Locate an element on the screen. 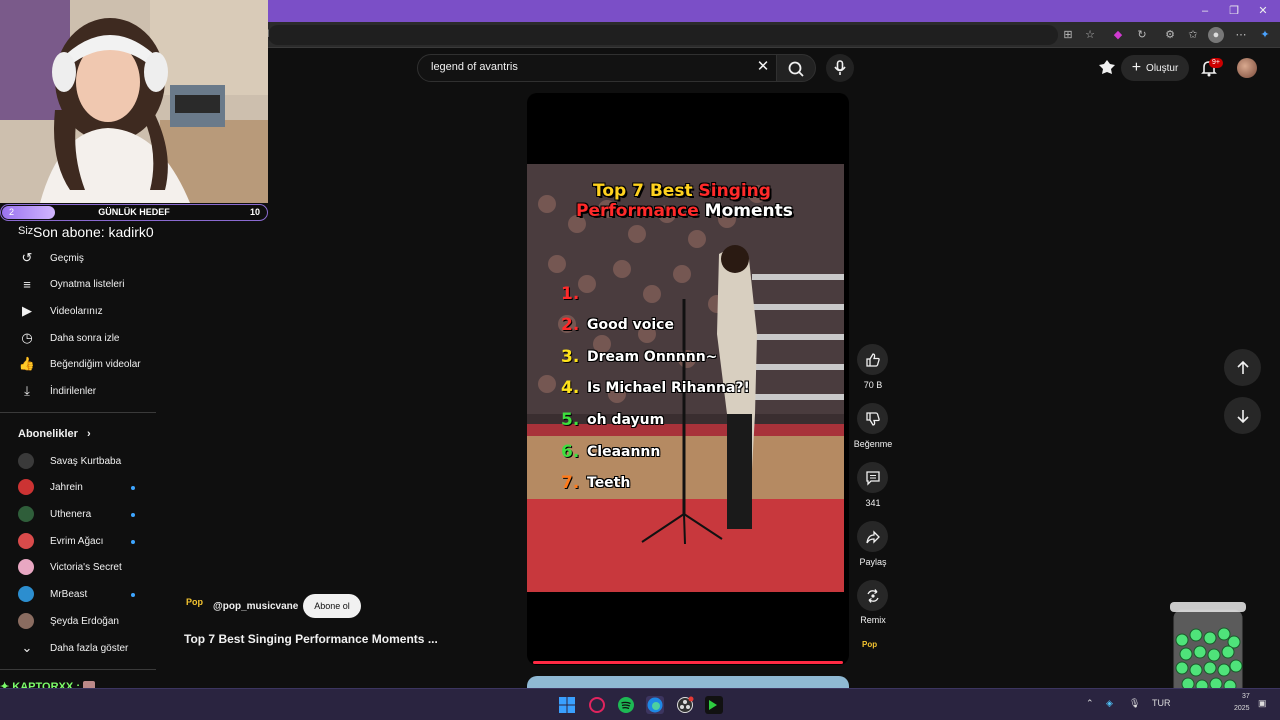 This screenshot has width=1280, height=720. your-videos-icon: ▶ is located at coordinates (27, 310).